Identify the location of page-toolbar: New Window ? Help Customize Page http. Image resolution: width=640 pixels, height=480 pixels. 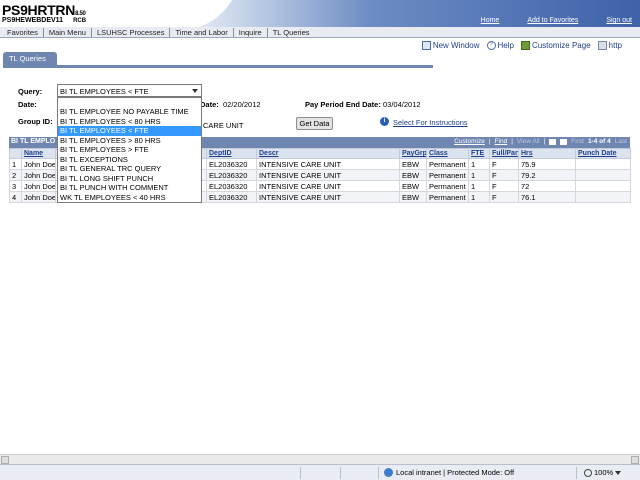
(521, 45).